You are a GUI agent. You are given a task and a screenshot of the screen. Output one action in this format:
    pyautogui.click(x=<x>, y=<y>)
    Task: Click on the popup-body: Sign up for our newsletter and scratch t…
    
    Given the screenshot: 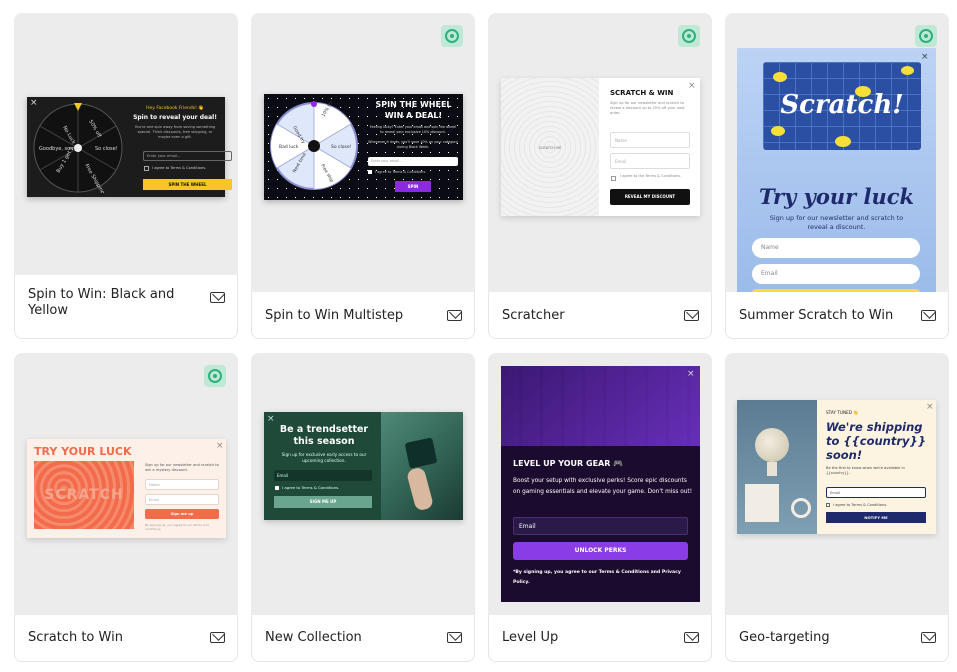 What is the action you would take?
    pyautogui.click(x=836, y=222)
    